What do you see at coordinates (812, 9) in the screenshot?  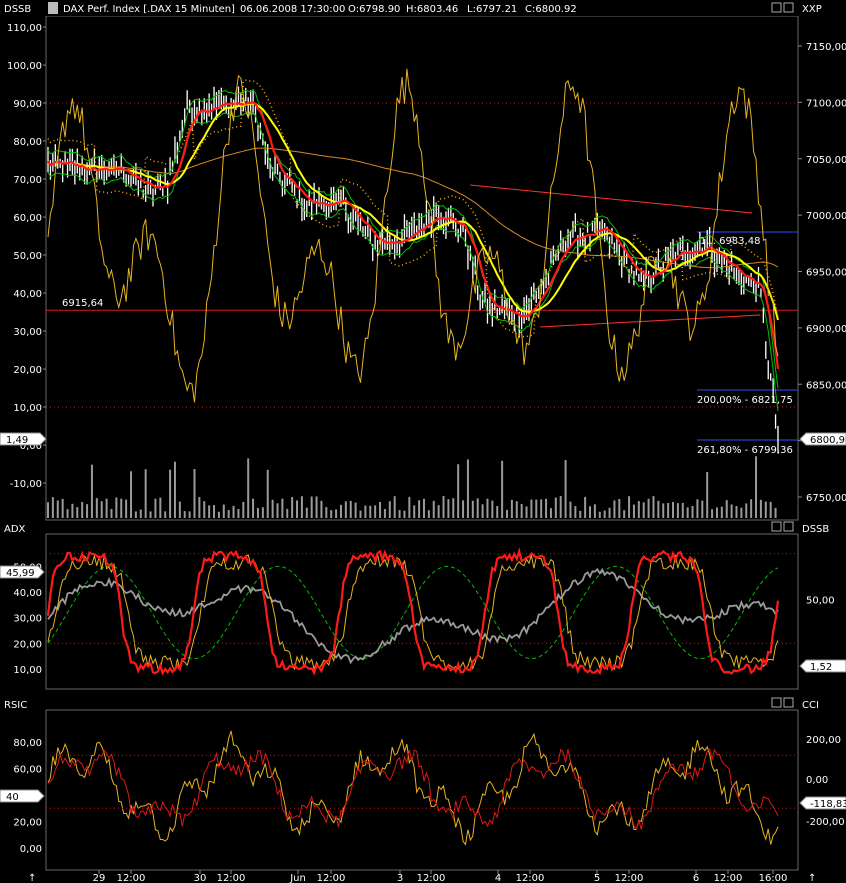 I see `header-right-label: XXP` at bounding box center [812, 9].